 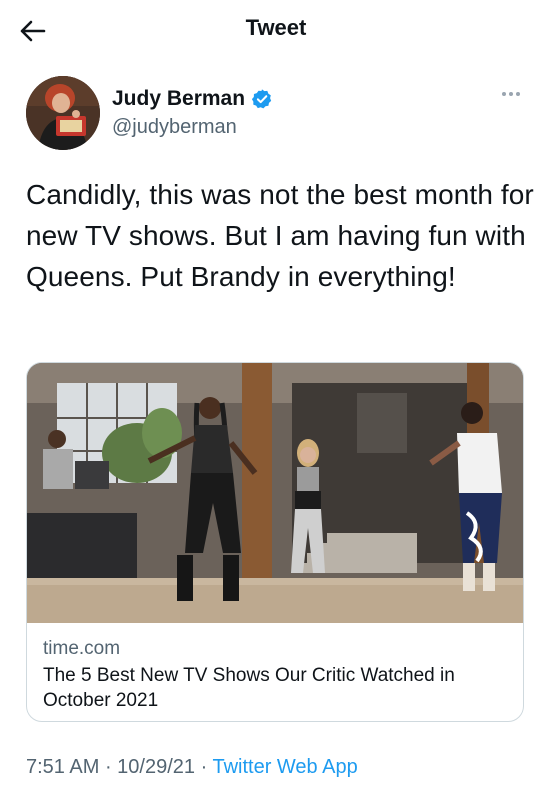 What do you see at coordinates (156, 767) in the screenshot?
I see `tweet-date: 10/29/21` at bounding box center [156, 767].